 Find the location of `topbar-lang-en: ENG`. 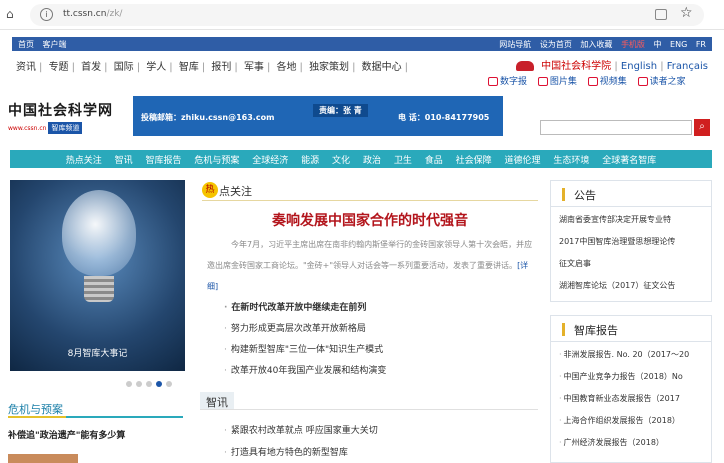

topbar-lang-en: ENG is located at coordinates (678, 44).